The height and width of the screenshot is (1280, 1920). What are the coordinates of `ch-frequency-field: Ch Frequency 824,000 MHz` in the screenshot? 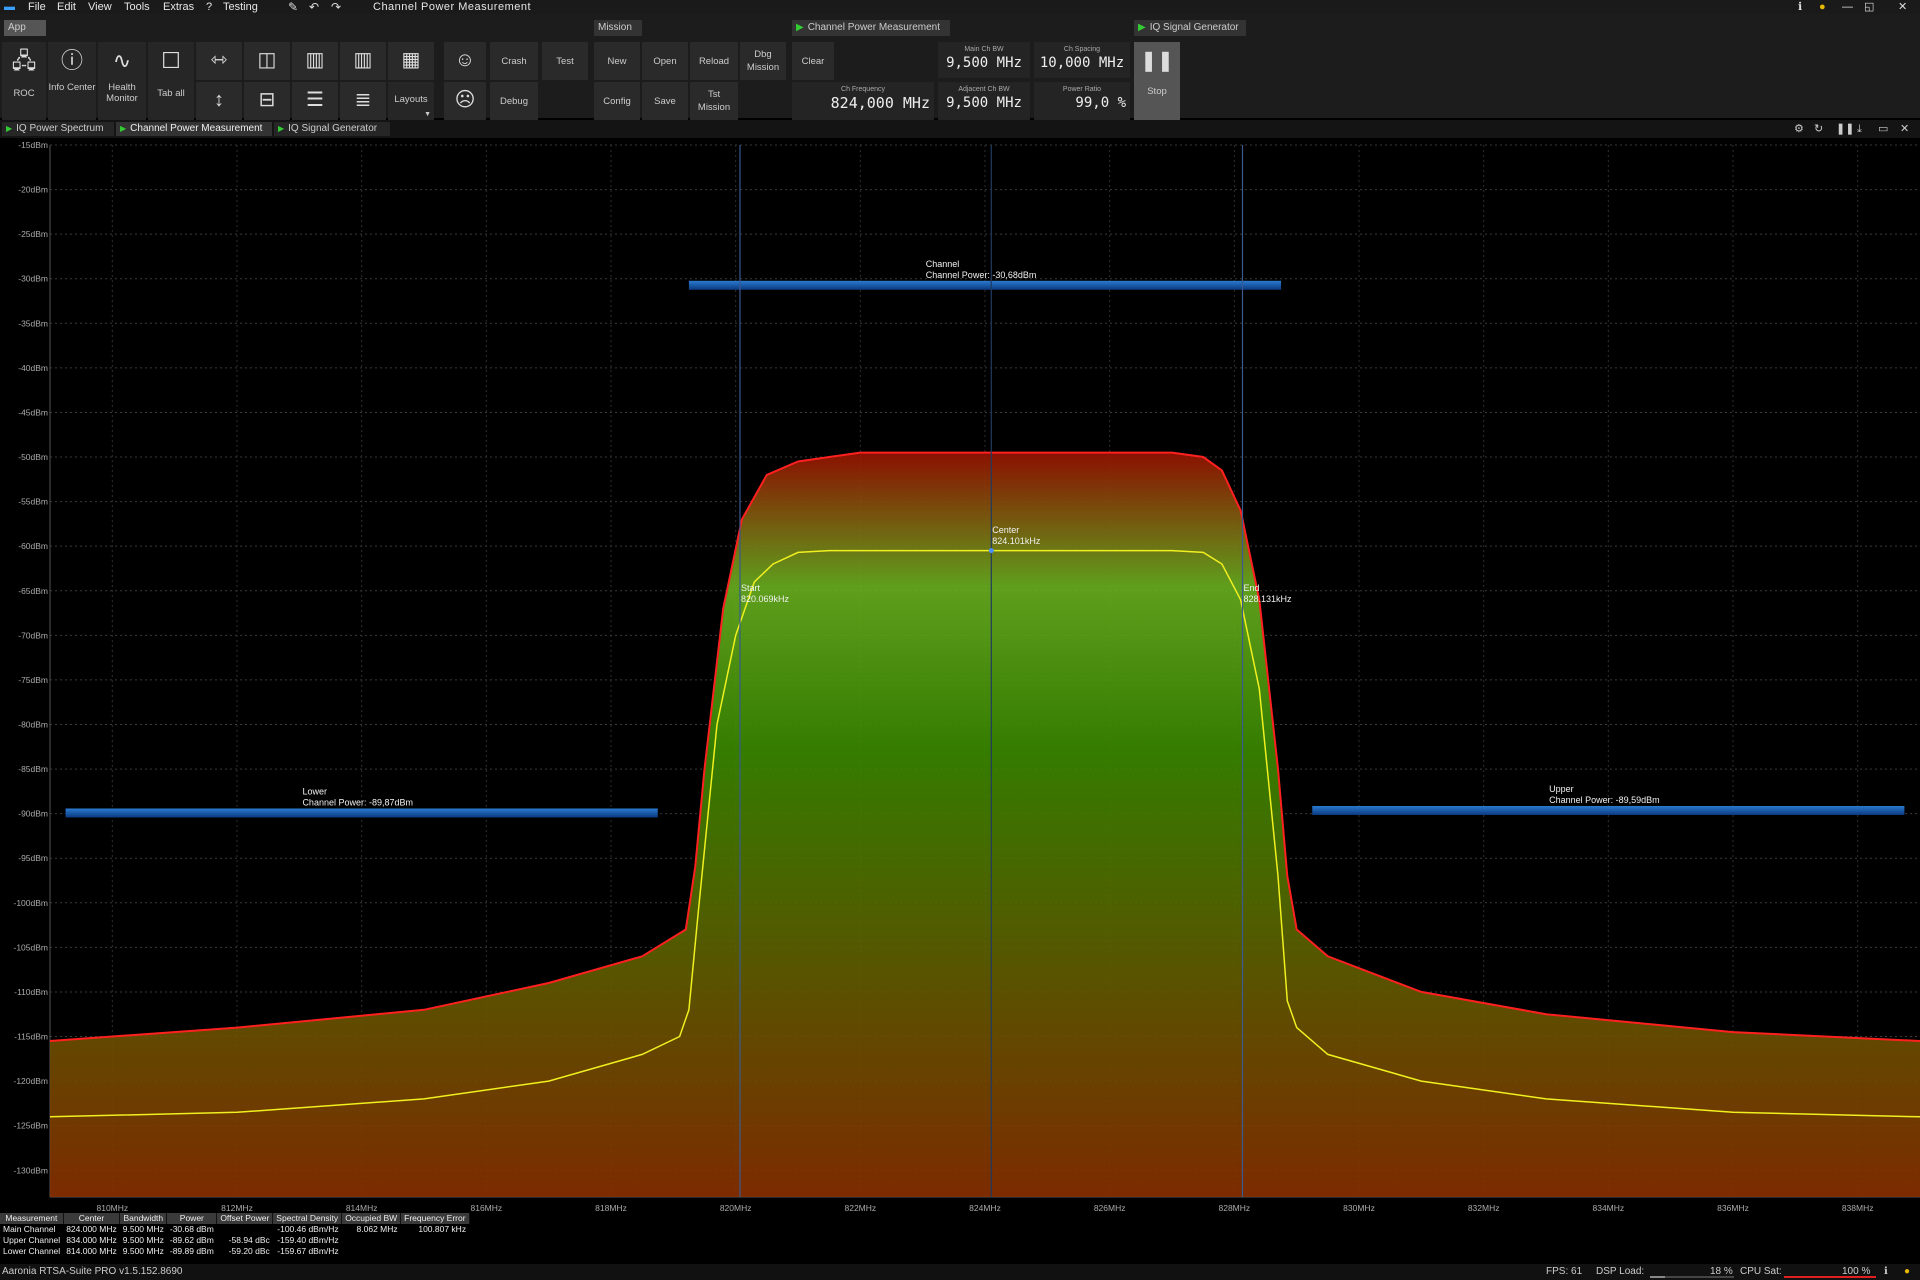 It's located at (863, 101).